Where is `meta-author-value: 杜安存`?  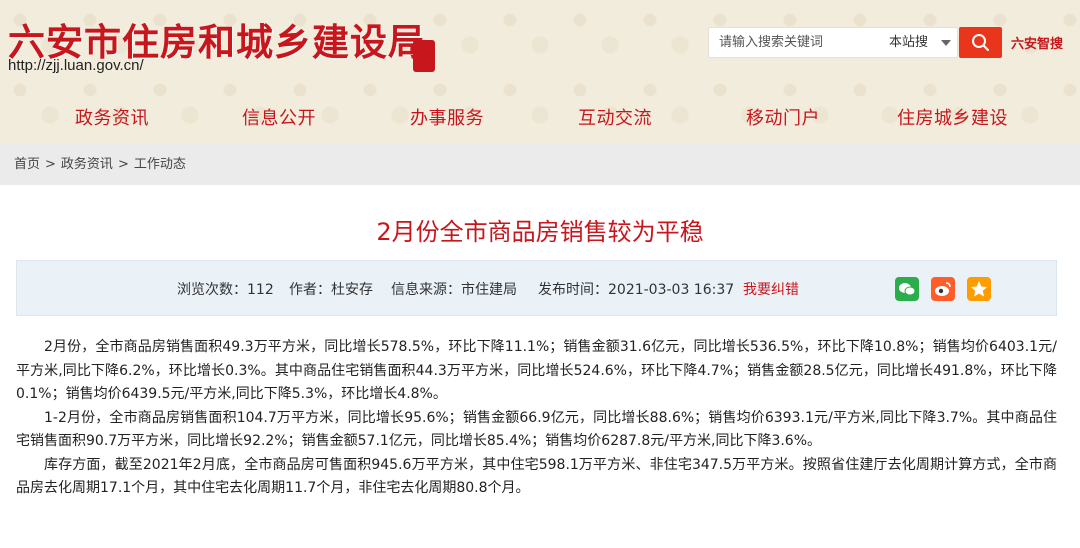 meta-author-value: 杜安存 is located at coordinates (352, 290).